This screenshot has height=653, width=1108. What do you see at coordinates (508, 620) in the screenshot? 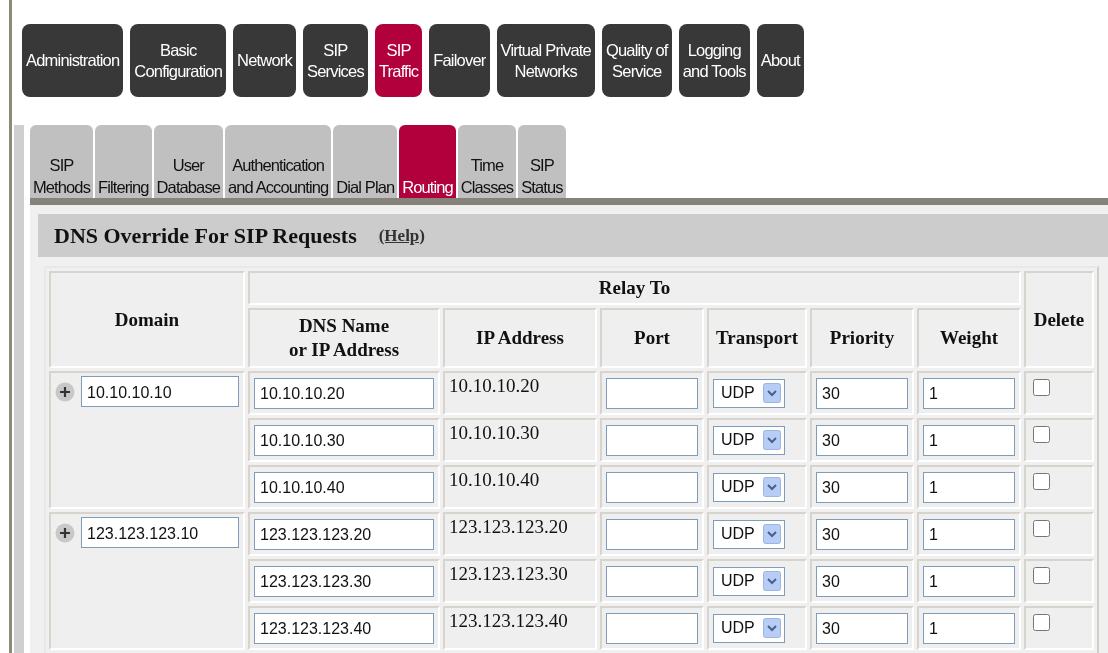
I see `ip-address: 123.123.123.40` at bounding box center [508, 620].